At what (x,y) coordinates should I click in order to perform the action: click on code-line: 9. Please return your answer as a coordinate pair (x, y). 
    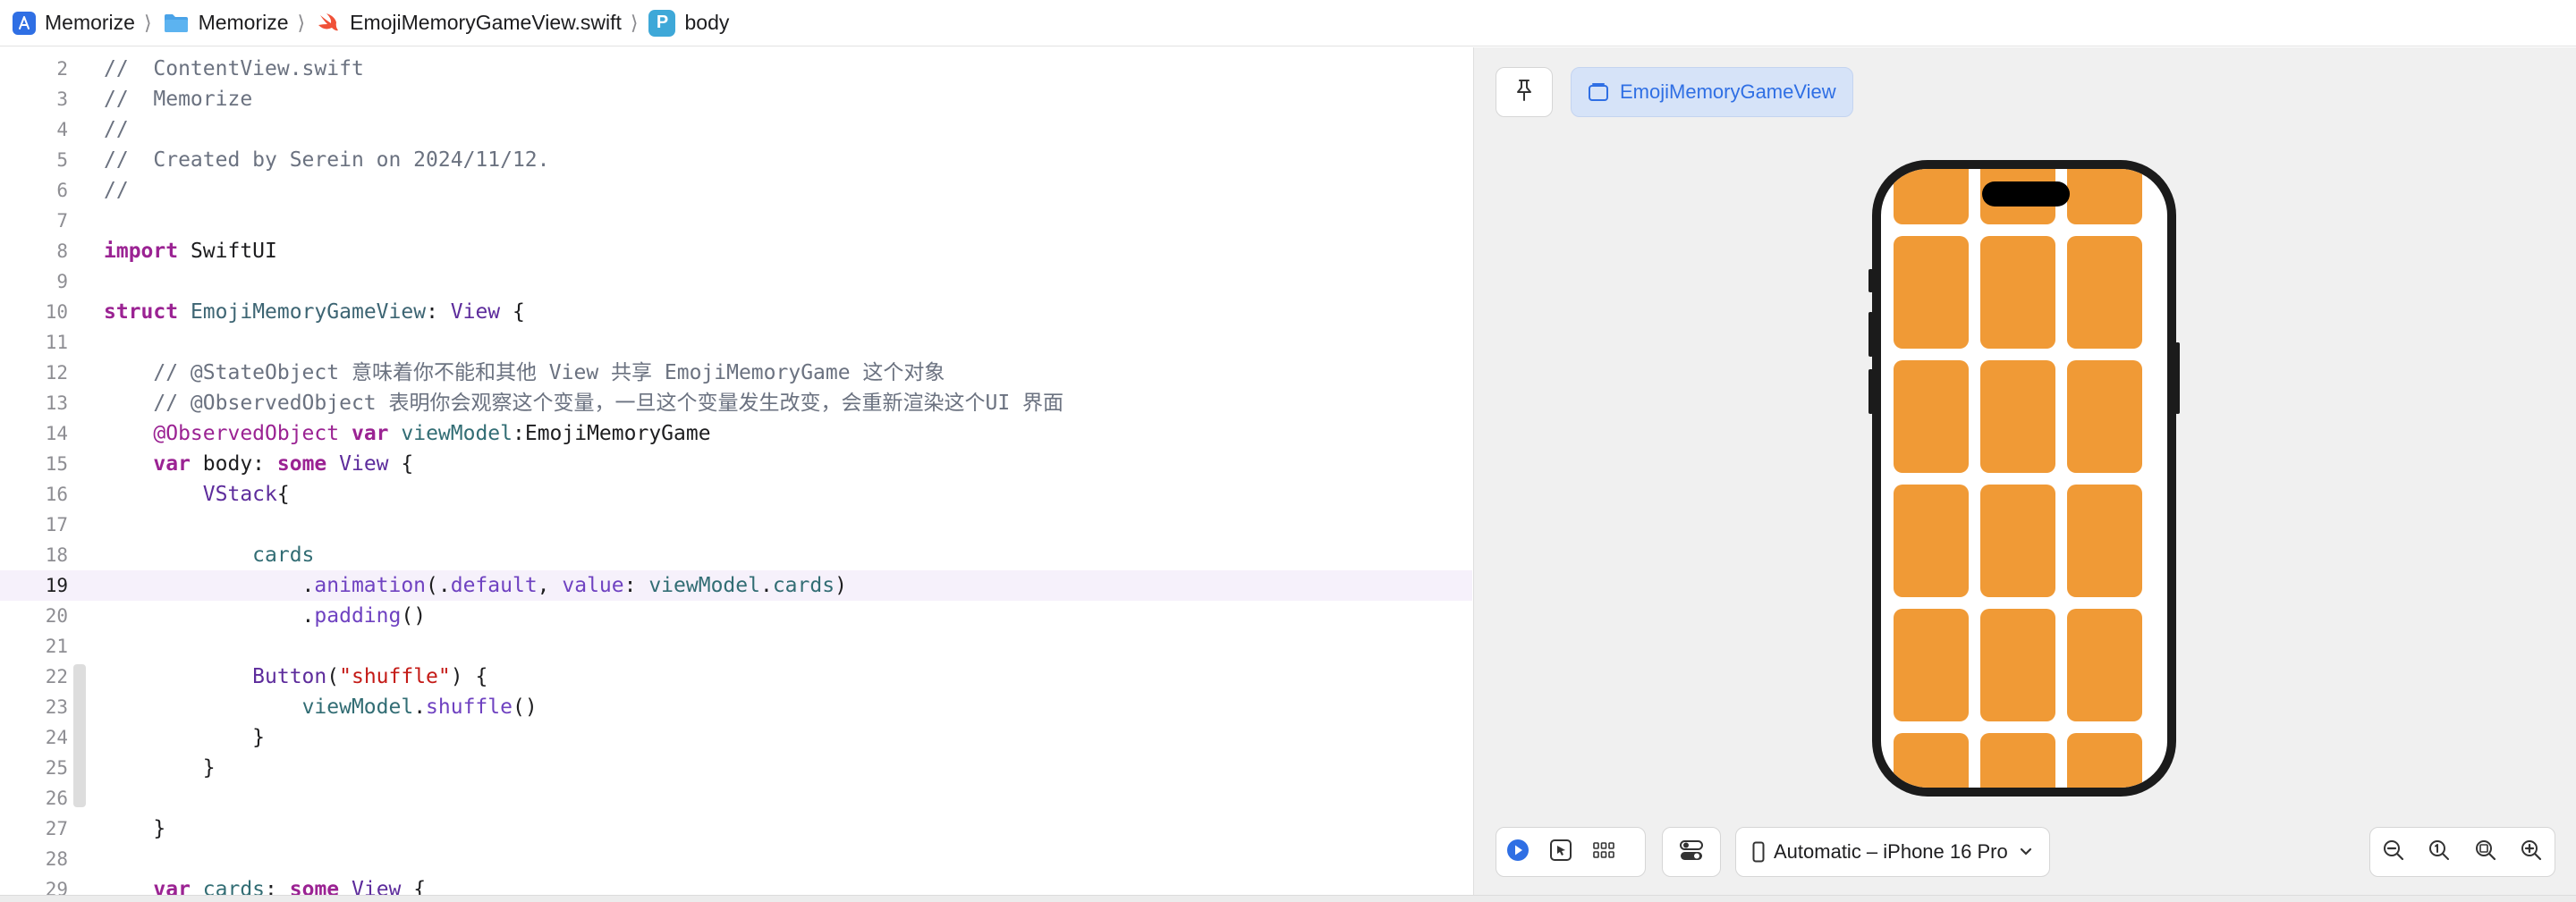
    Looking at the image, I should click on (736, 281).